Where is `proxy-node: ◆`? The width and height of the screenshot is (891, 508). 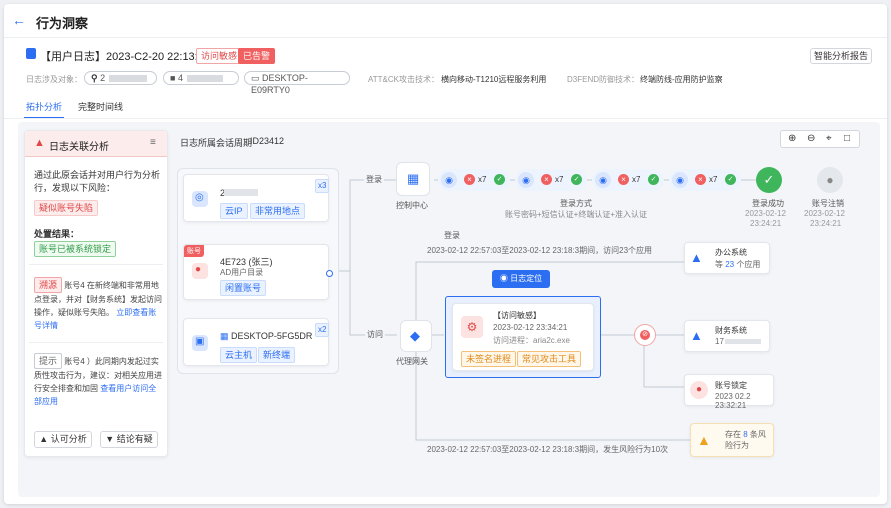
proxy-node: ◆ is located at coordinates (416, 336).